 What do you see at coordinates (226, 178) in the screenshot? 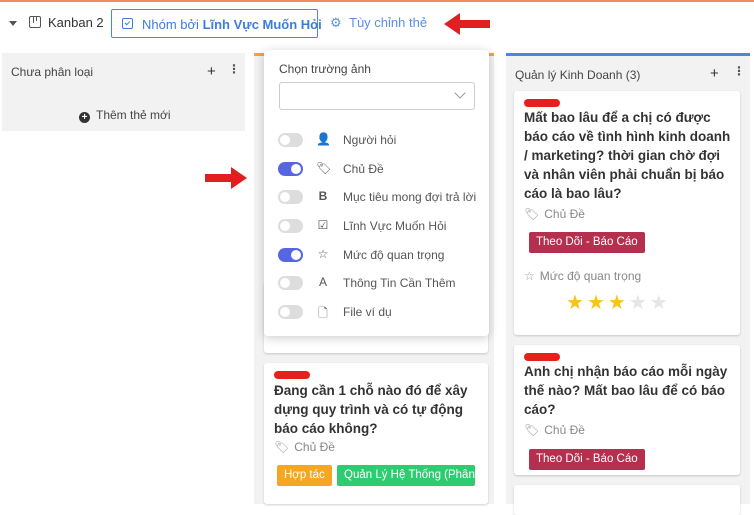
I see `arrow-right-annotation-icon` at bounding box center [226, 178].